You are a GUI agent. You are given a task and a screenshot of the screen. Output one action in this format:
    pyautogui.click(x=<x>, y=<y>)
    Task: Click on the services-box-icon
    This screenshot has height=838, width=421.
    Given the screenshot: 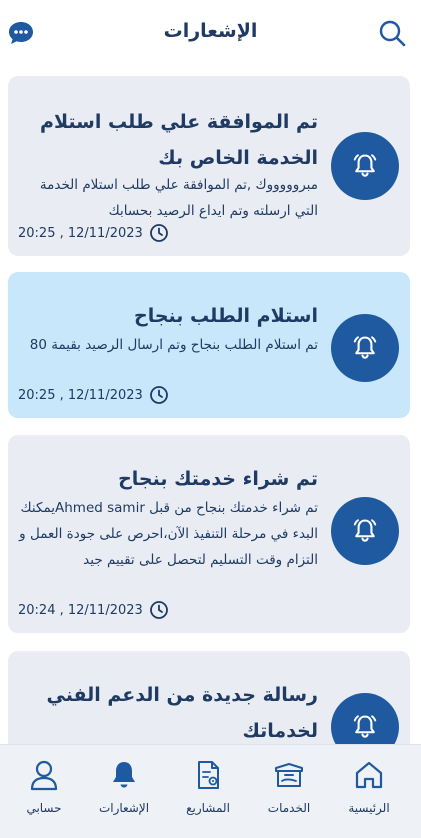 What is the action you would take?
    pyautogui.click(x=289, y=775)
    